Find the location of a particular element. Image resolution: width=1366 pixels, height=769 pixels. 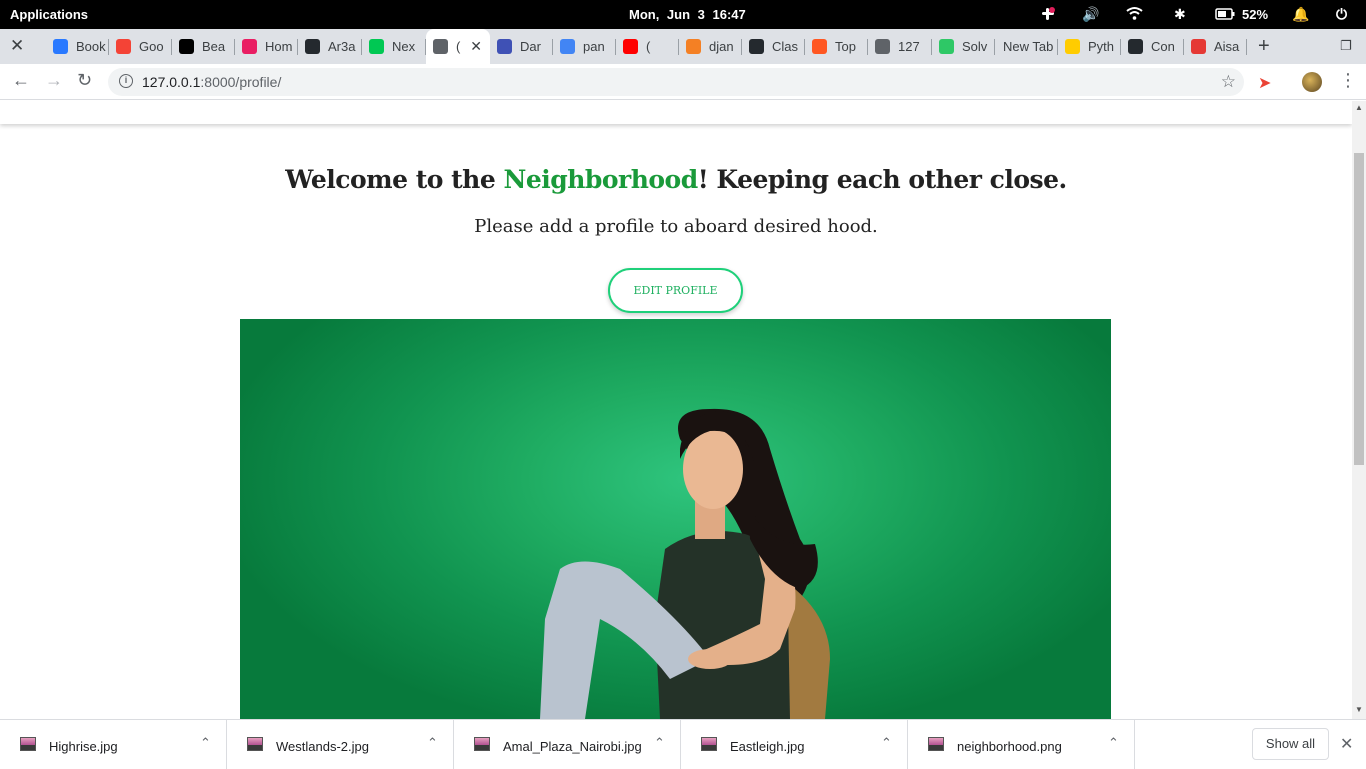

back-button: ← is located at coordinates (21, 80).